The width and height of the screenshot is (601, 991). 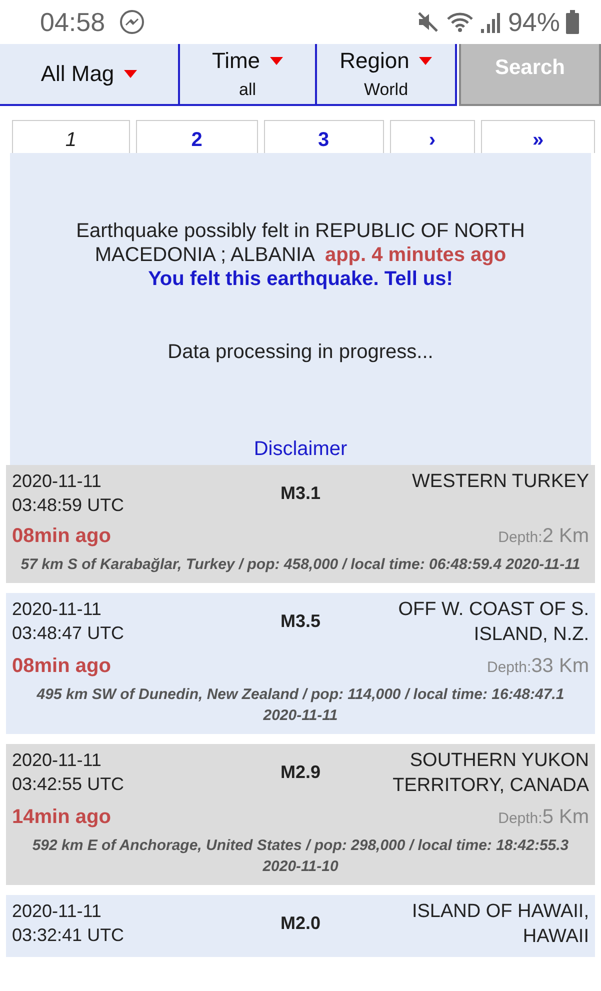 What do you see at coordinates (300, 279) in the screenshot?
I see `felt-report-link: You felt this earthquake. Tell us!` at bounding box center [300, 279].